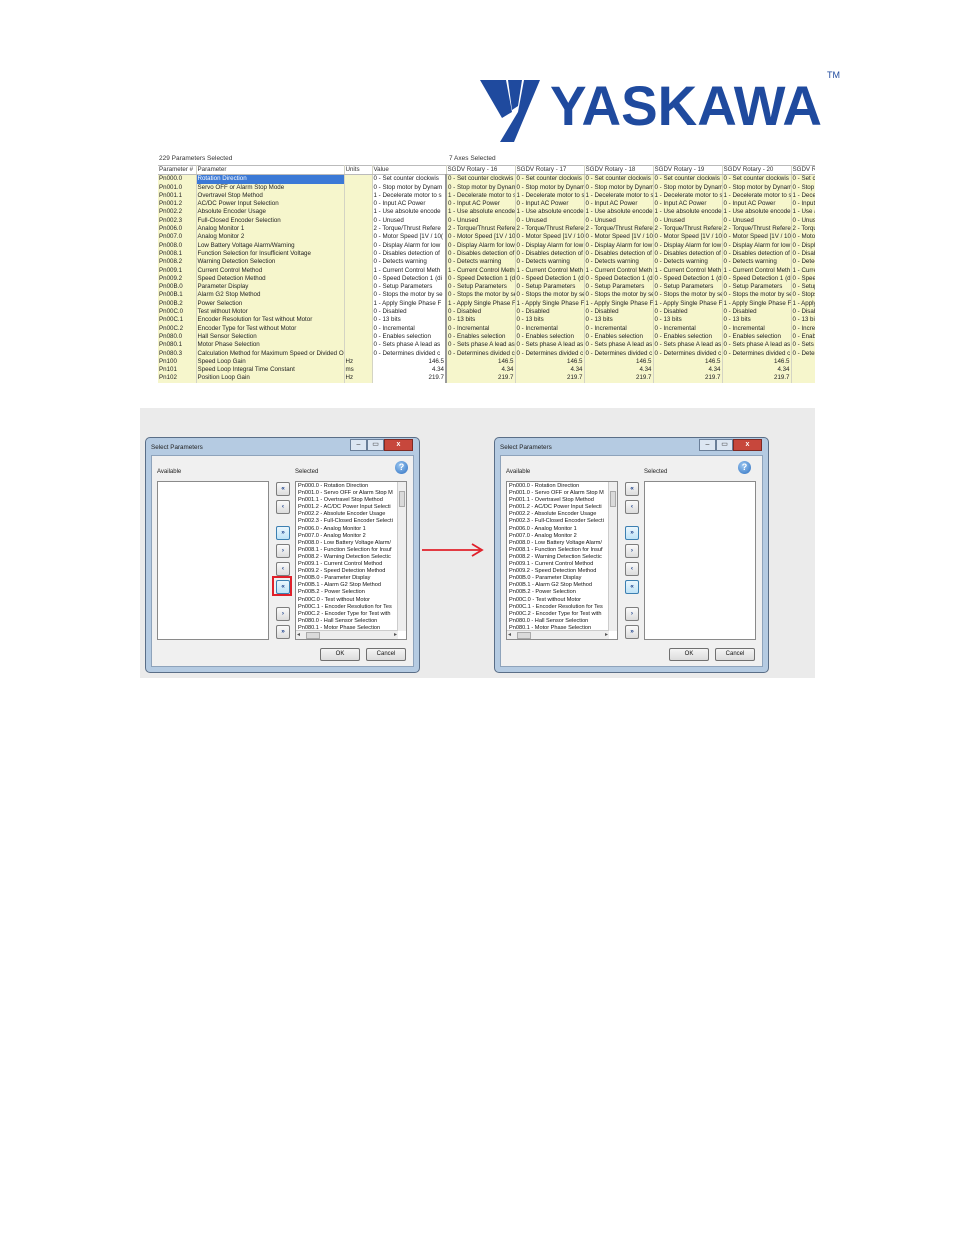 This screenshot has width=954, height=1235. I want to click on axis-value-cell: 1 - Current Control Meth, so click(550, 270).